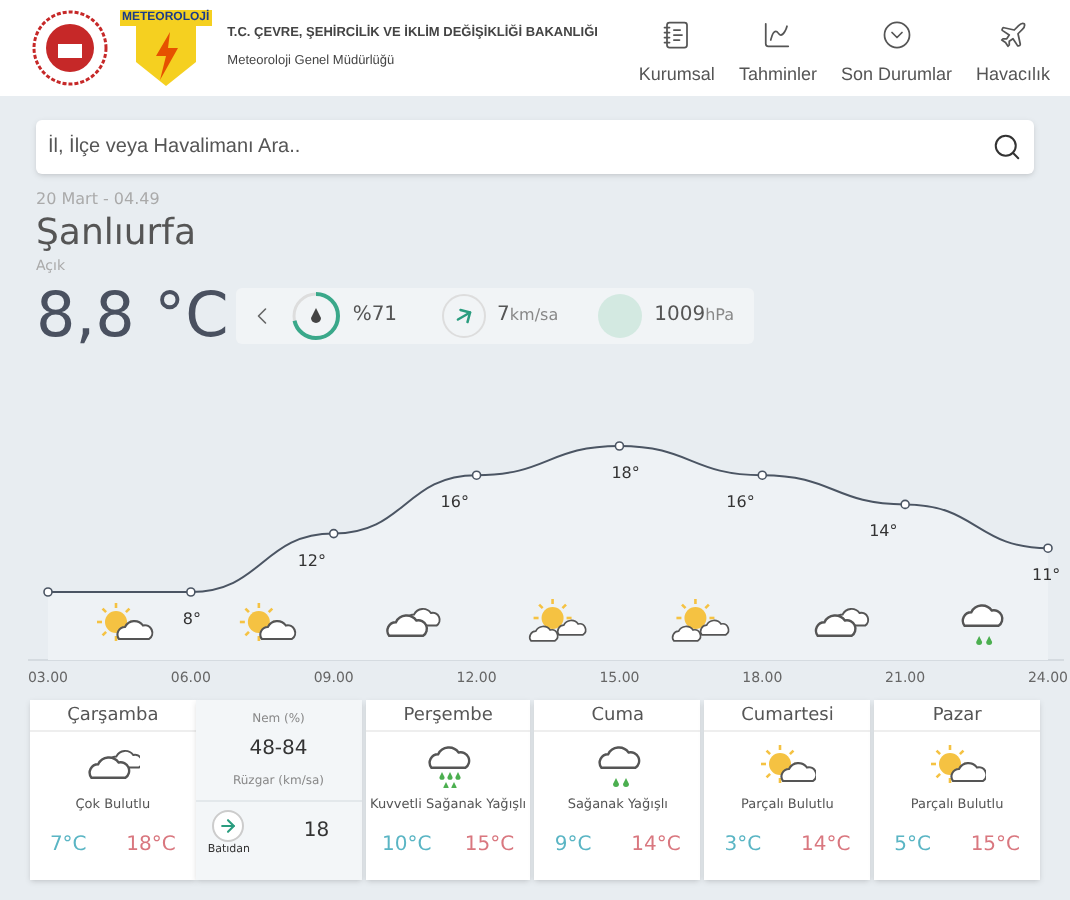 The image size is (1070, 900). Describe the element at coordinates (957, 715) in the screenshot. I see `day-name: Pazar` at that location.